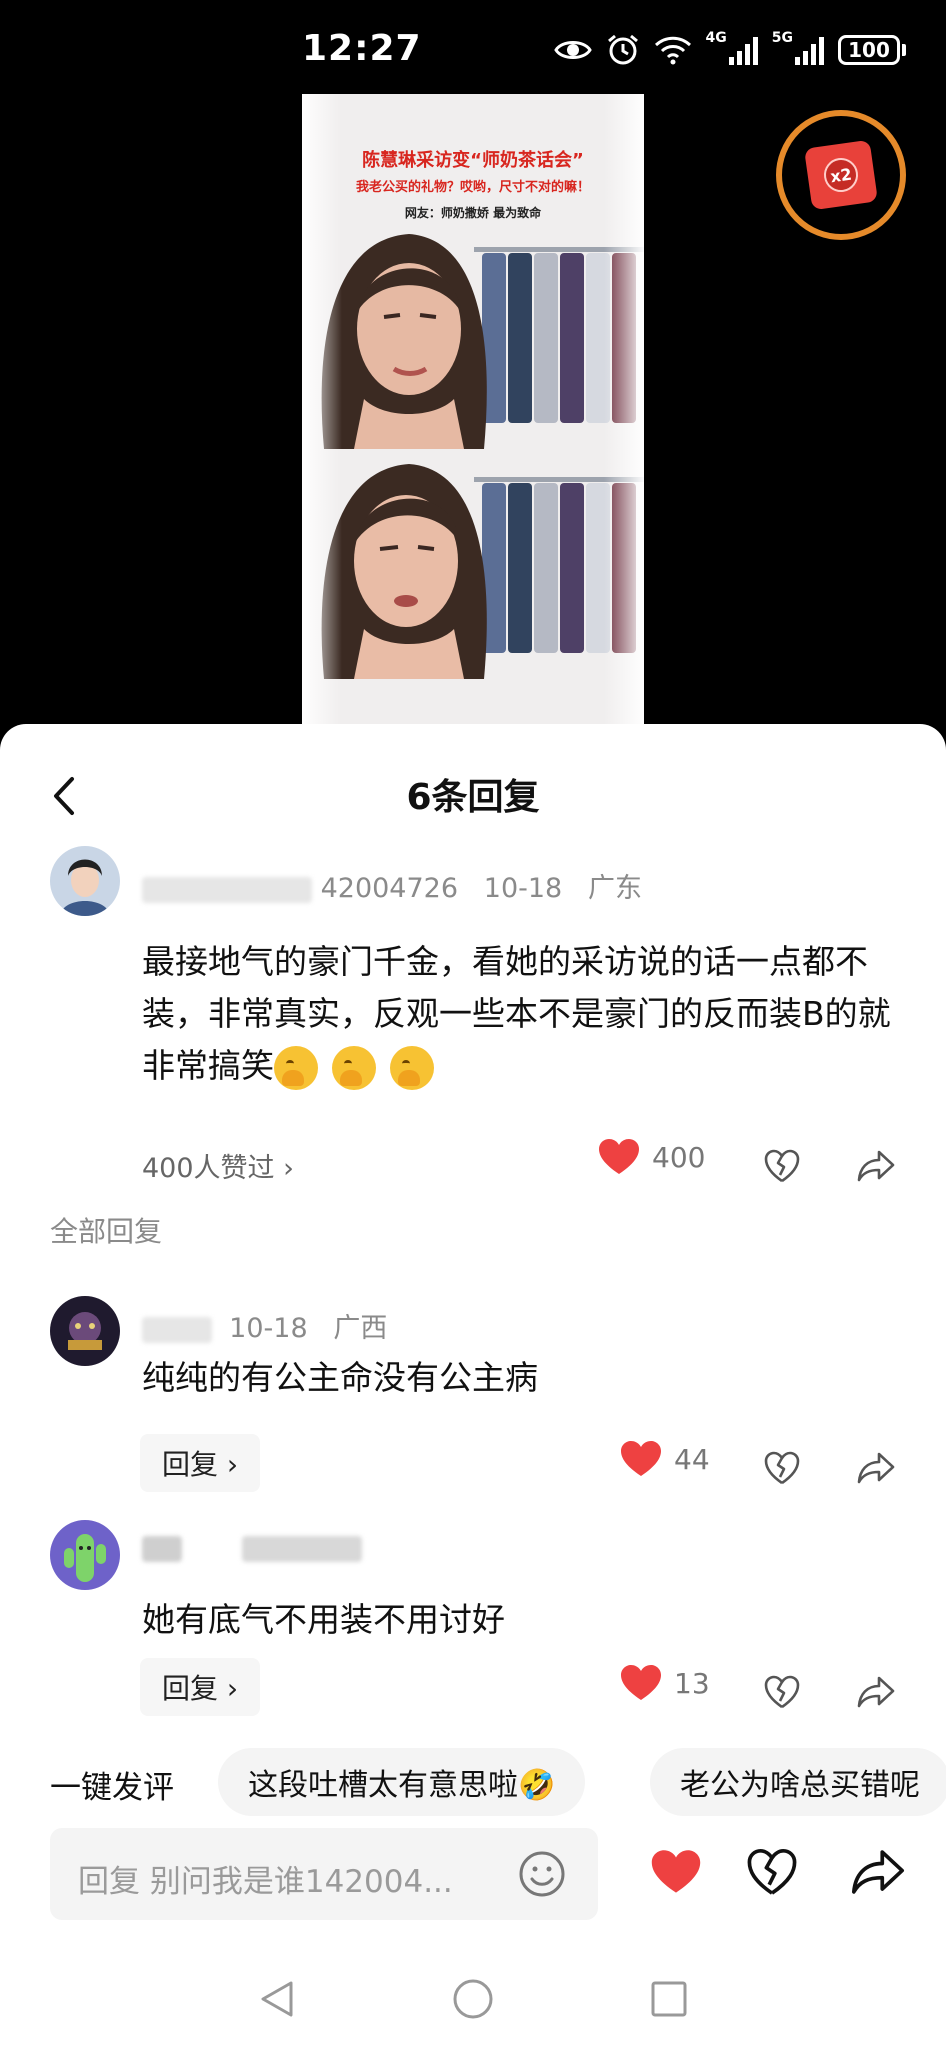 Image resolution: width=946 pixels, height=2048 pixels. Describe the element at coordinates (340, 1377) in the screenshot. I see `comment-text: 纯纯的有公主命没有公主病` at that location.